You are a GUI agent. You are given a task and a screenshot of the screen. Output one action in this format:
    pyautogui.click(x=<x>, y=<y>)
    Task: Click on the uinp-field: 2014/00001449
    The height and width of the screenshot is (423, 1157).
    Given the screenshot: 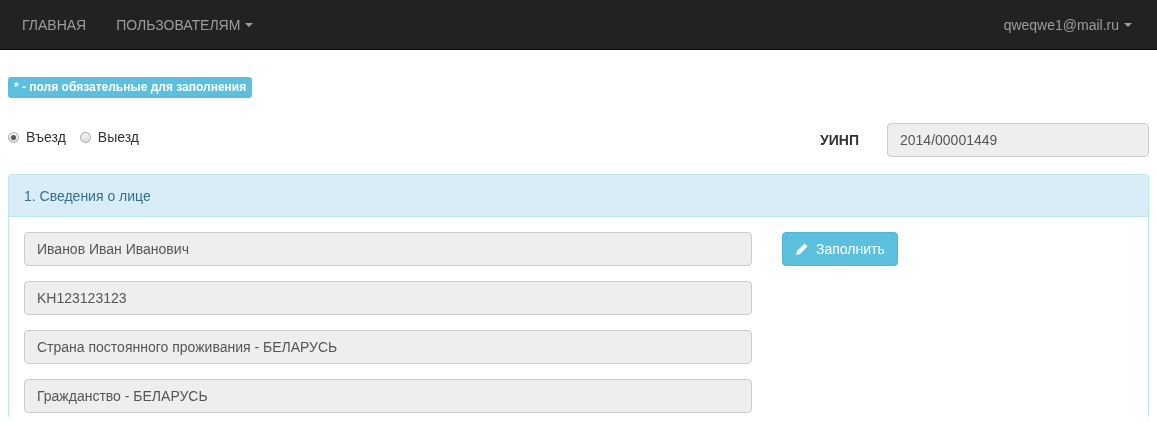 What is the action you would take?
    pyautogui.click(x=1018, y=140)
    